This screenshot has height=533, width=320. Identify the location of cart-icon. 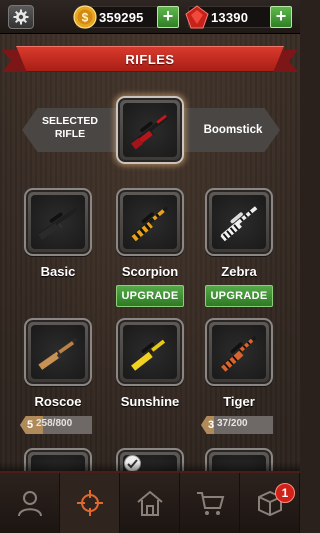
(210, 503).